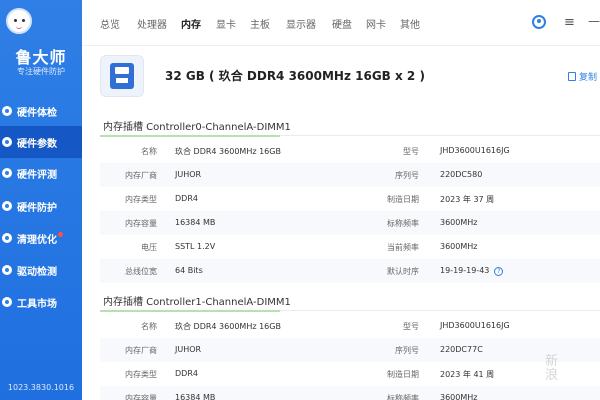  I want to click on sidebar-item-hardware-benchmark: 硬件评测, so click(41, 173).